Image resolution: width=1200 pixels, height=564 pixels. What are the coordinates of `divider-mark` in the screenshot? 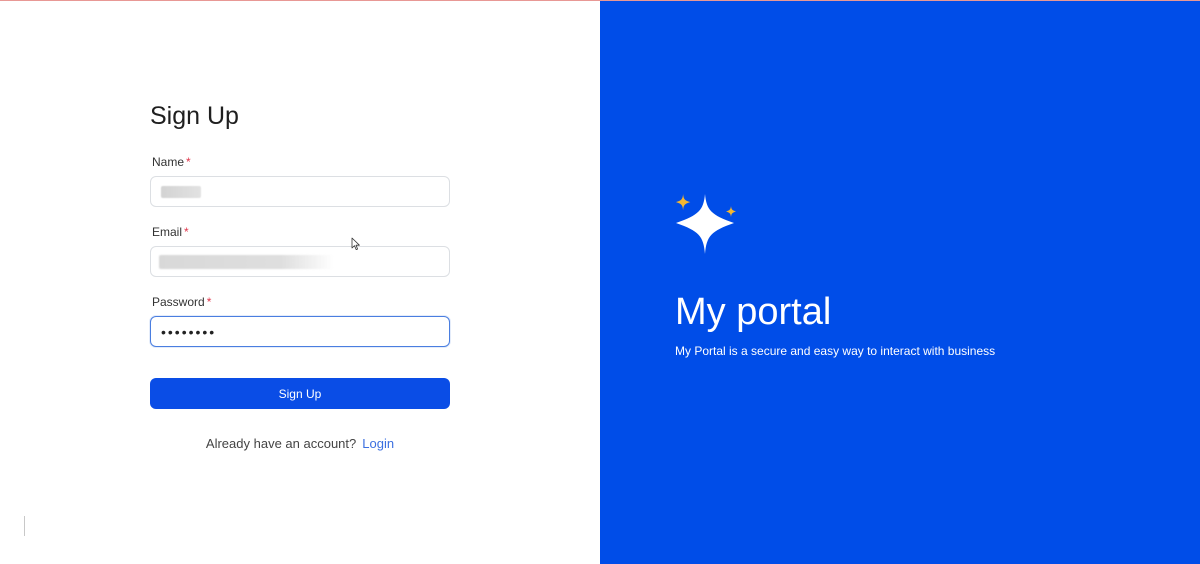 It's located at (24, 526).